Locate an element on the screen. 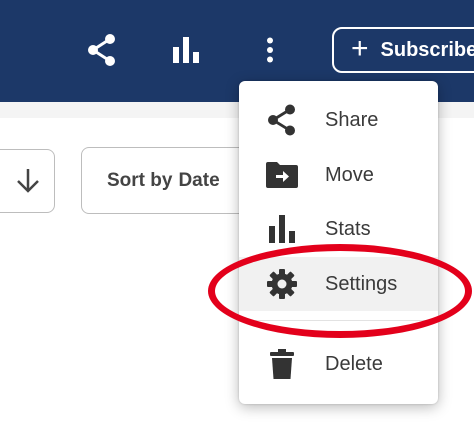 This screenshot has width=474, height=441. menu-item-label: Share is located at coordinates (352, 119).